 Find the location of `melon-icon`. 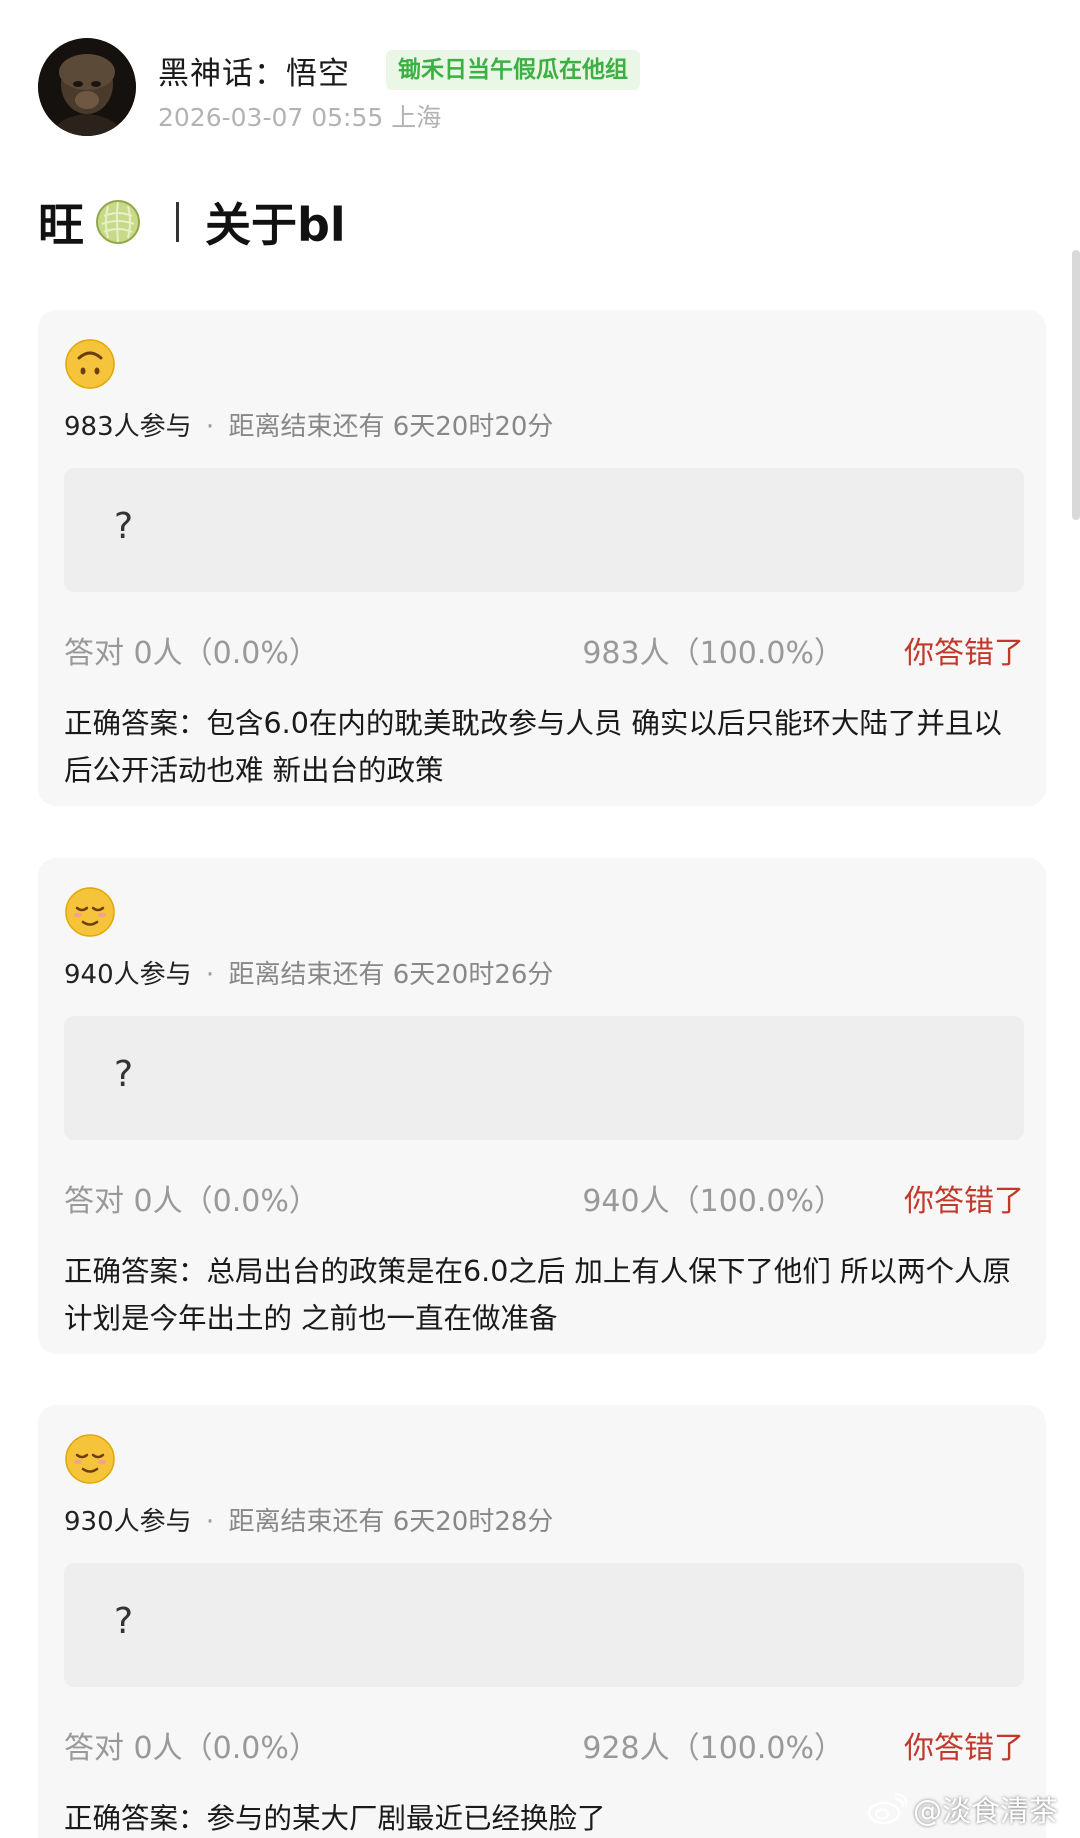

melon-icon is located at coordinates (118, 222).